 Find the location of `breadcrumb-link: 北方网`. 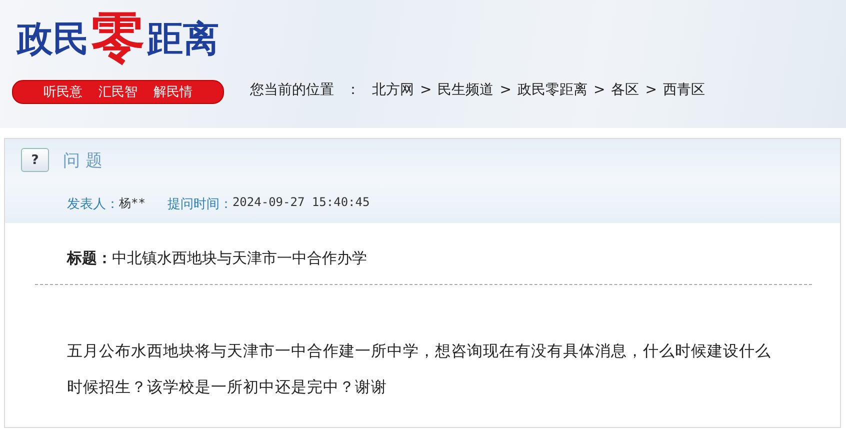

breadcrumb-link: 北方网 is located at coordinates (393, 90).